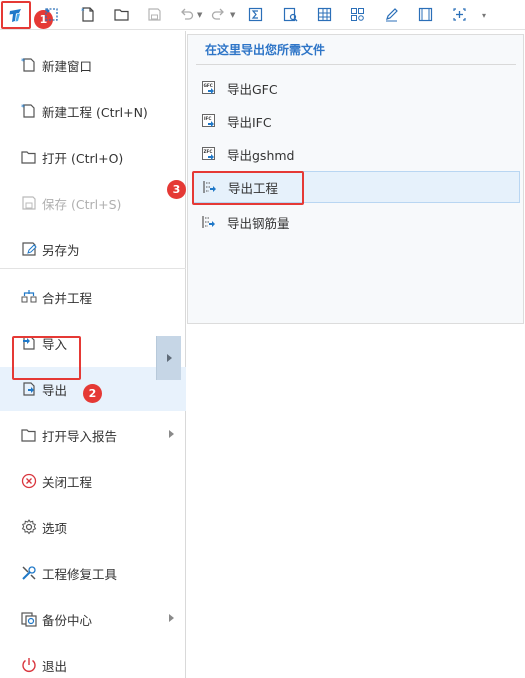 Image resolution: width=525 pixels, height=678 pixels. Describe the element at coordinates (29, 527) in the screenshot. I see `gear-icon` at that location.